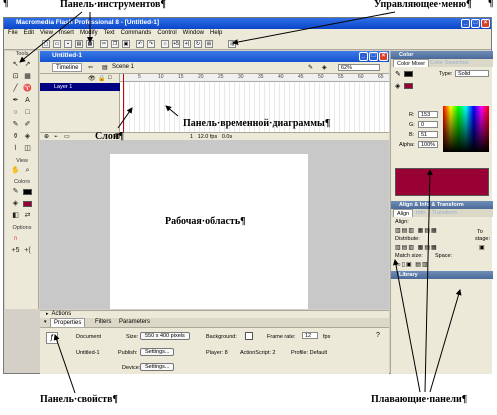 The width and height of the screenshot is (497, 415). What do you see at coordinates (314, 28) in the screenshot?
I see `menu-arrow` at bounding box center [314, 28].